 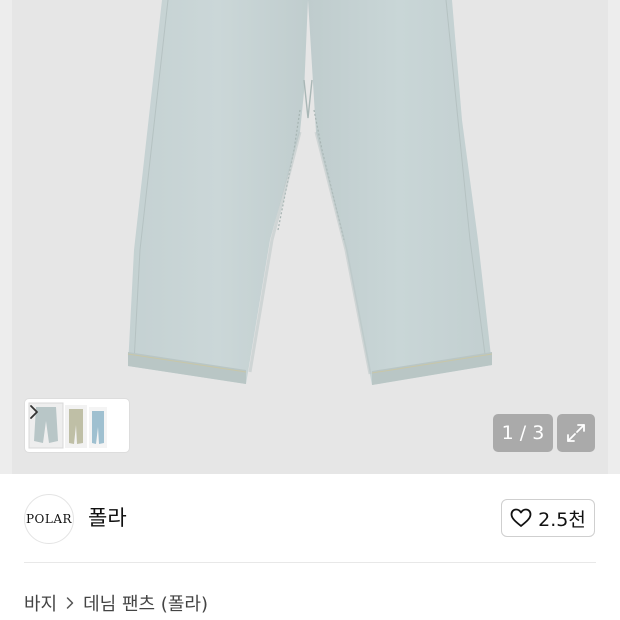 I want to click on brand-logo-text: POLAR, so click(x=49, y=519).